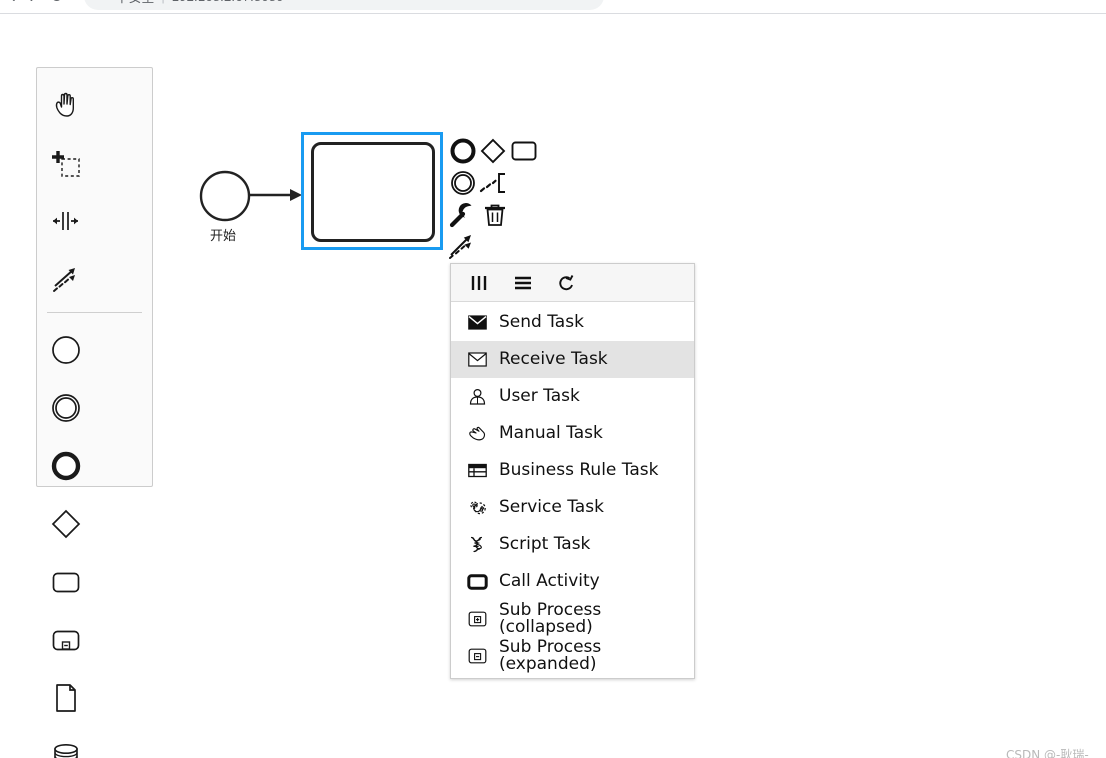 Image resolution: width=1106 pixels, height=758 pixels. What do you see at coordinates (524, 151) in the screenshot?
I see `append-task-icon` at bounding box center [524, 151].